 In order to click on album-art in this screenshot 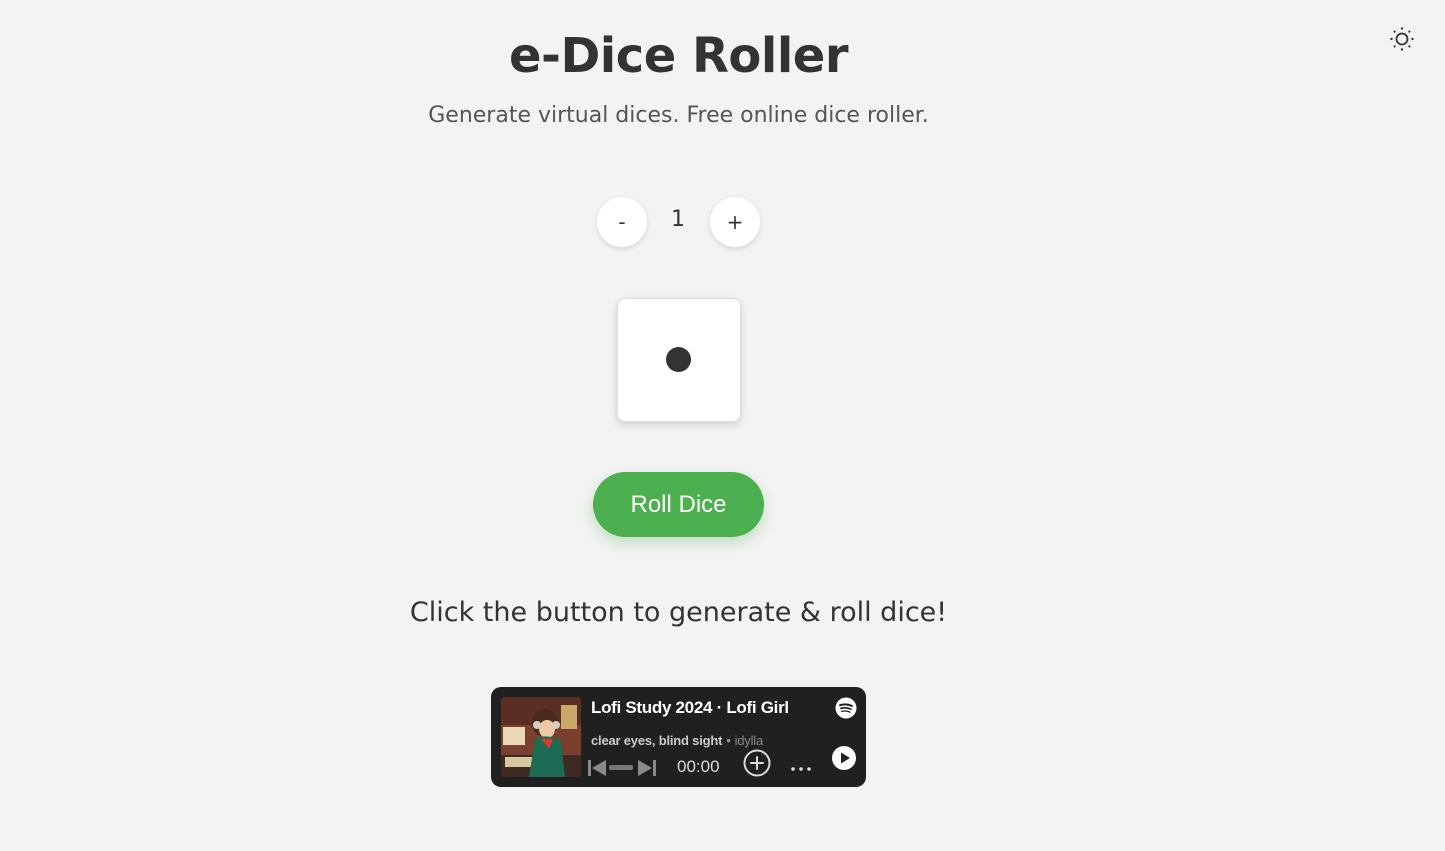, I will do `click(541, 737)`.